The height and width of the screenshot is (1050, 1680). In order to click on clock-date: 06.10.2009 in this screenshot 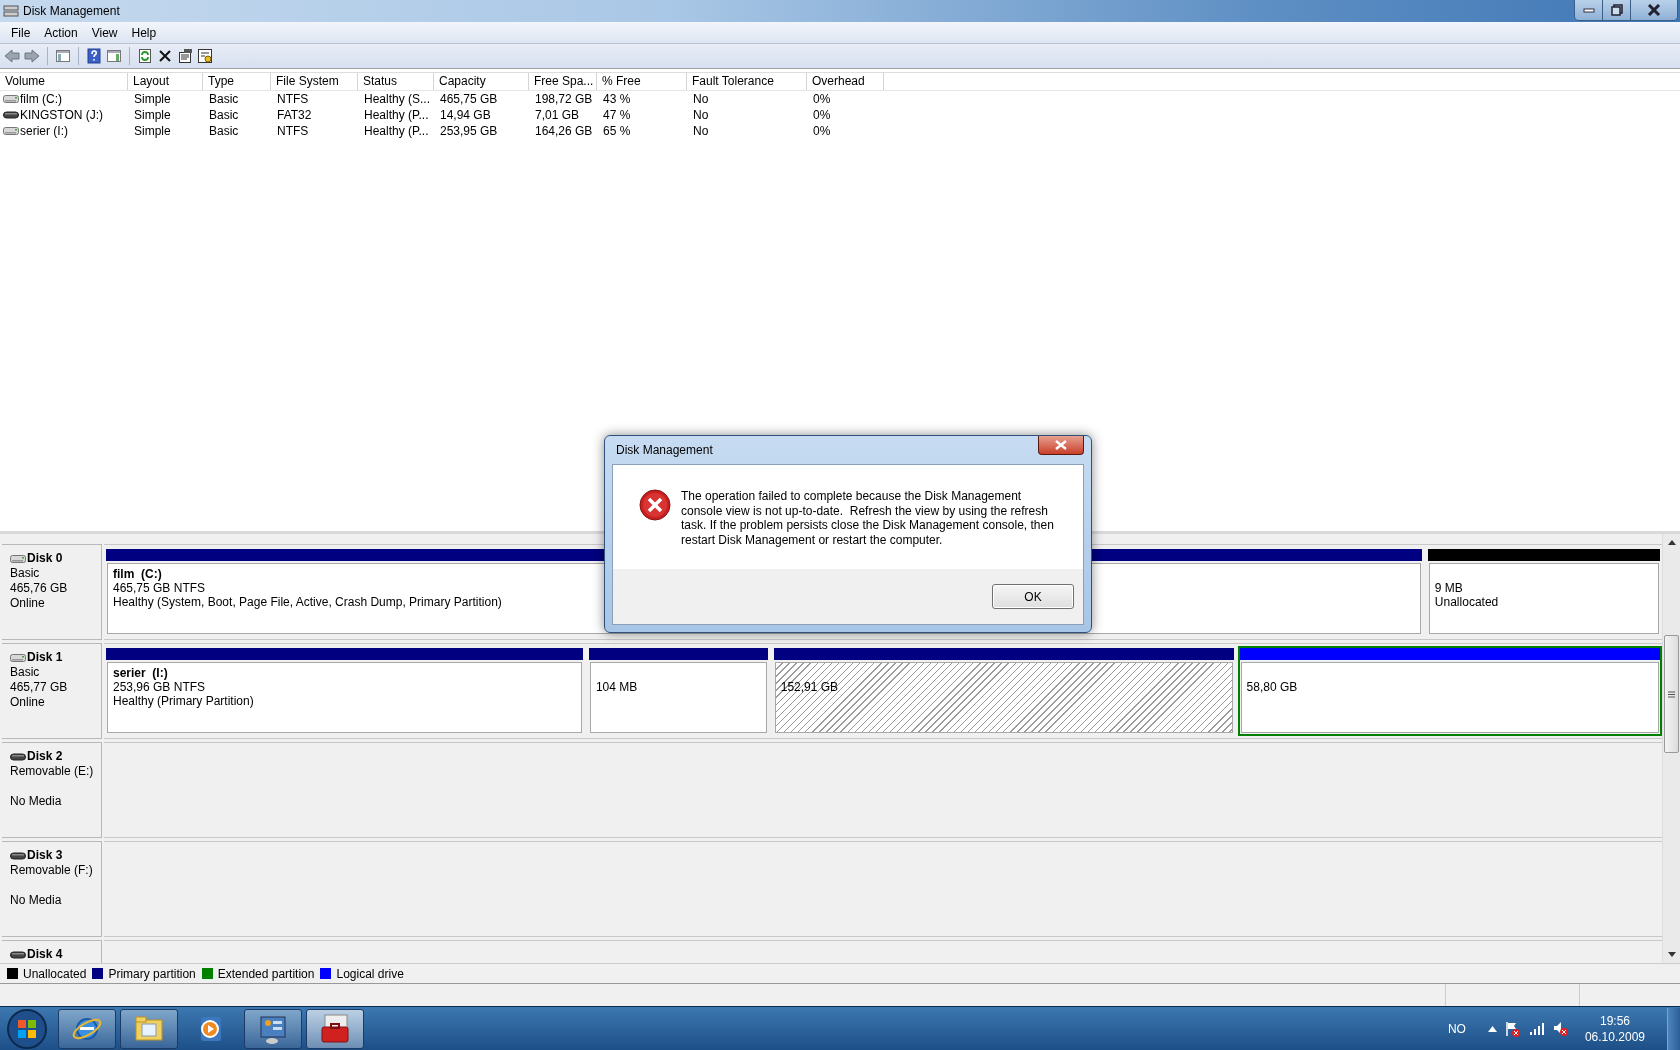, I will do `click(1614, 1036)`.